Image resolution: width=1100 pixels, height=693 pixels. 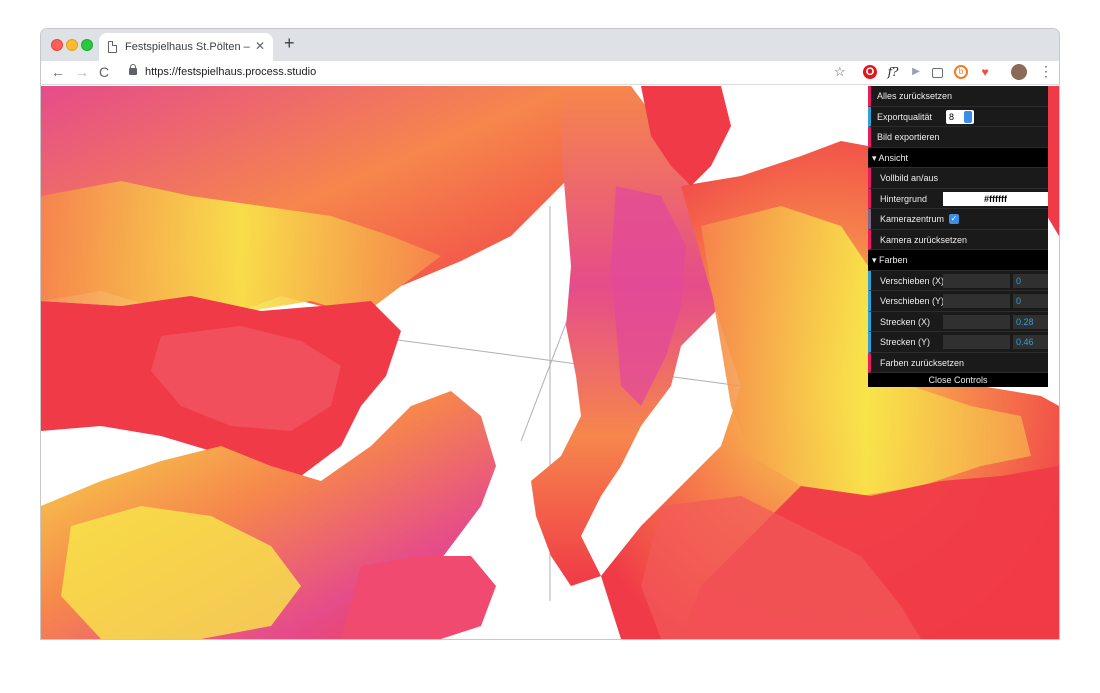 I want to click on forward-arrow-icon: →, so click(x=82, y=72).